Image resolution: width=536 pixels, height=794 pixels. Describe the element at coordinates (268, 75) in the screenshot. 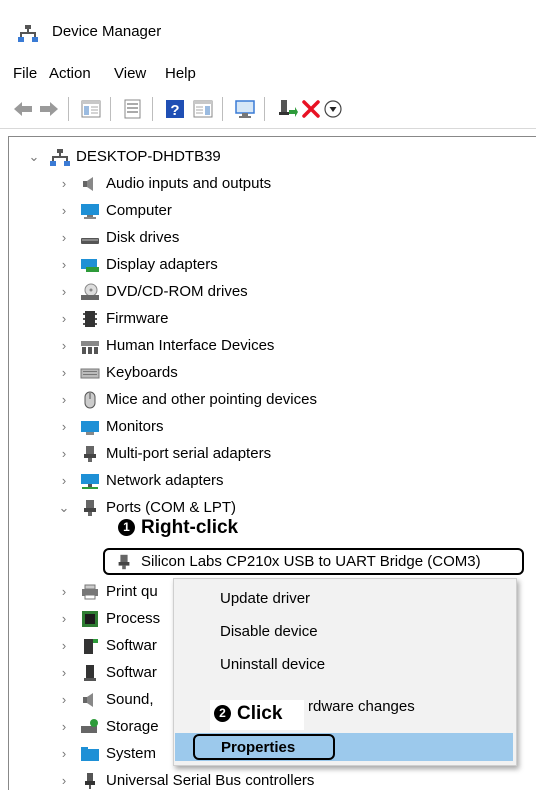

I see `menu-bar: File Action View Help` at that location.